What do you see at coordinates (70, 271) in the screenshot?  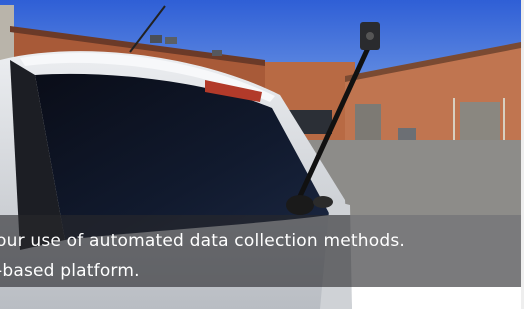 I see `caption-line-2: -based platform.` at bounding box center [70, 271].